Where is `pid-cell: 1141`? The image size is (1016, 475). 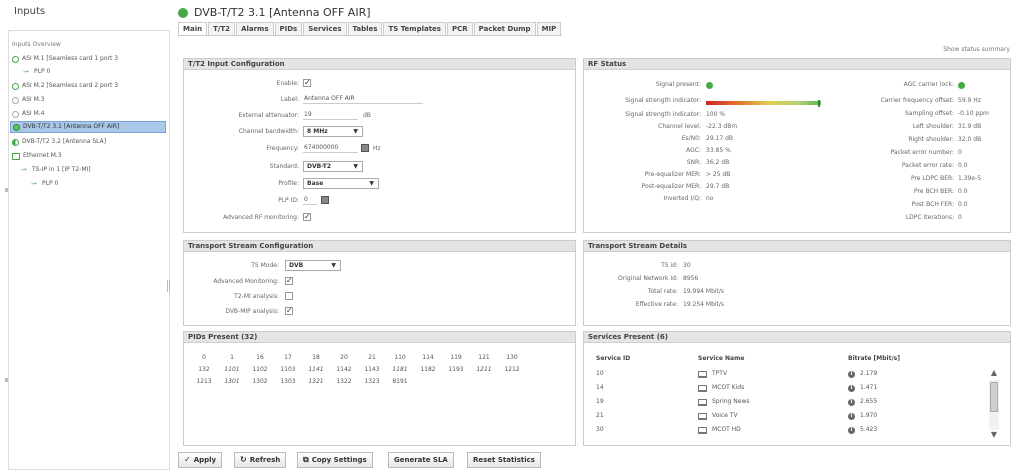 pid-cell: 1141 is located at coordinates (316, 369).